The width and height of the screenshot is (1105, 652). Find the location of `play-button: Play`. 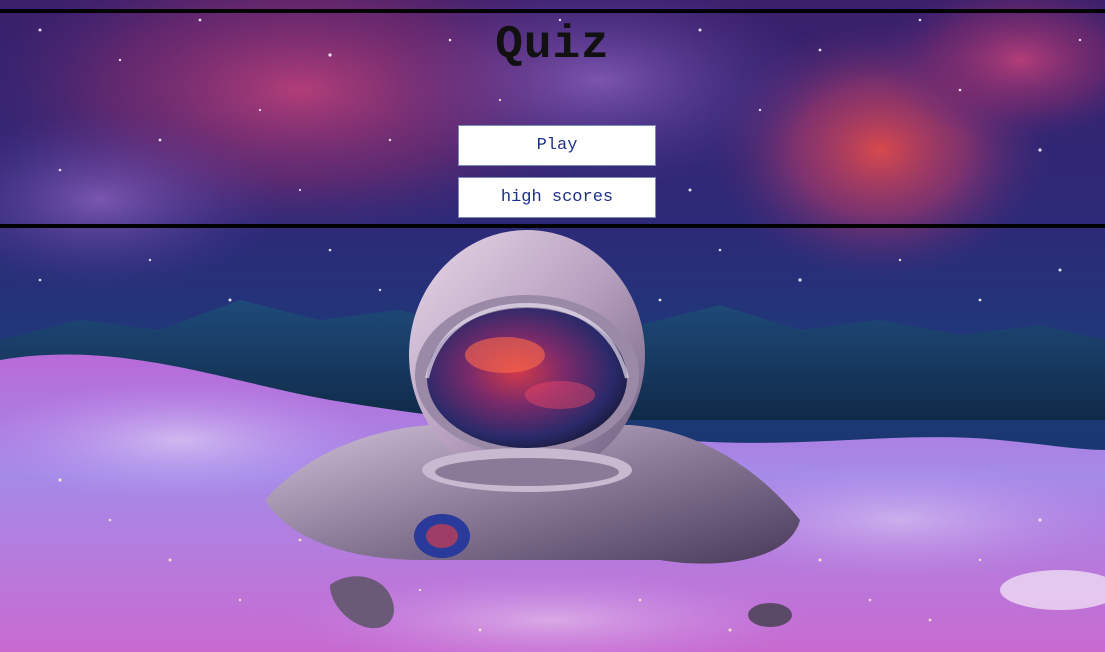

play-button: Play is located at coordinates (557, 145).